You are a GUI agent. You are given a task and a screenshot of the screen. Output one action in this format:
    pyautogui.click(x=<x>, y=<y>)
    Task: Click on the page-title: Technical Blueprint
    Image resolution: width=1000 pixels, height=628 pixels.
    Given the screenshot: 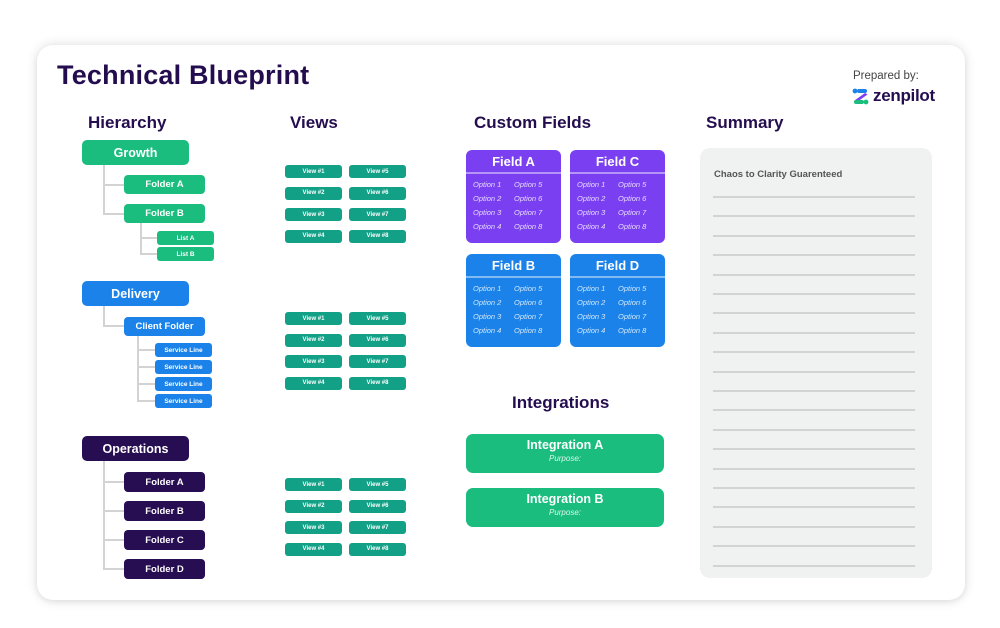 What is the action you would take?
    pyautogui.click(x=183, y=75)
    